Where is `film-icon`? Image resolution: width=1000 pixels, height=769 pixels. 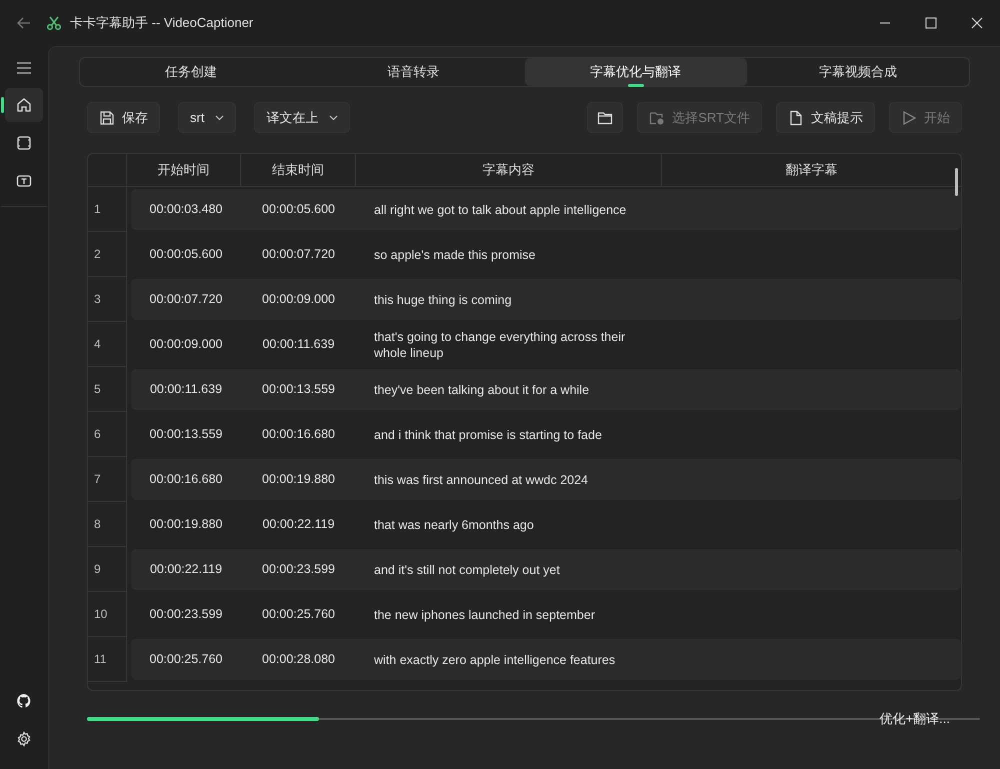 film-icon is located at coordinates (24, 143).